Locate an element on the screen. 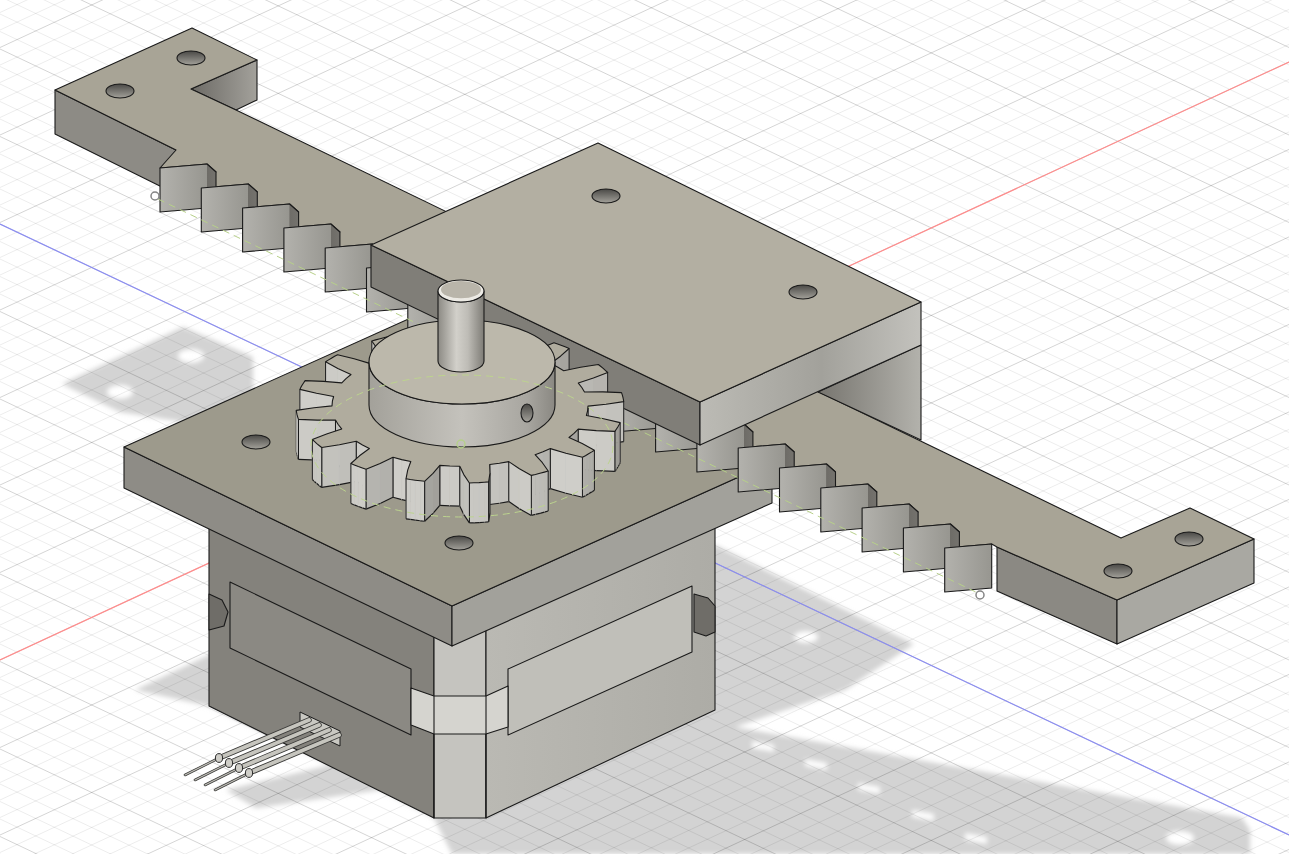 This screenshot has height=854, width=1289. rack-tooth is located at coordinates (968, 568).